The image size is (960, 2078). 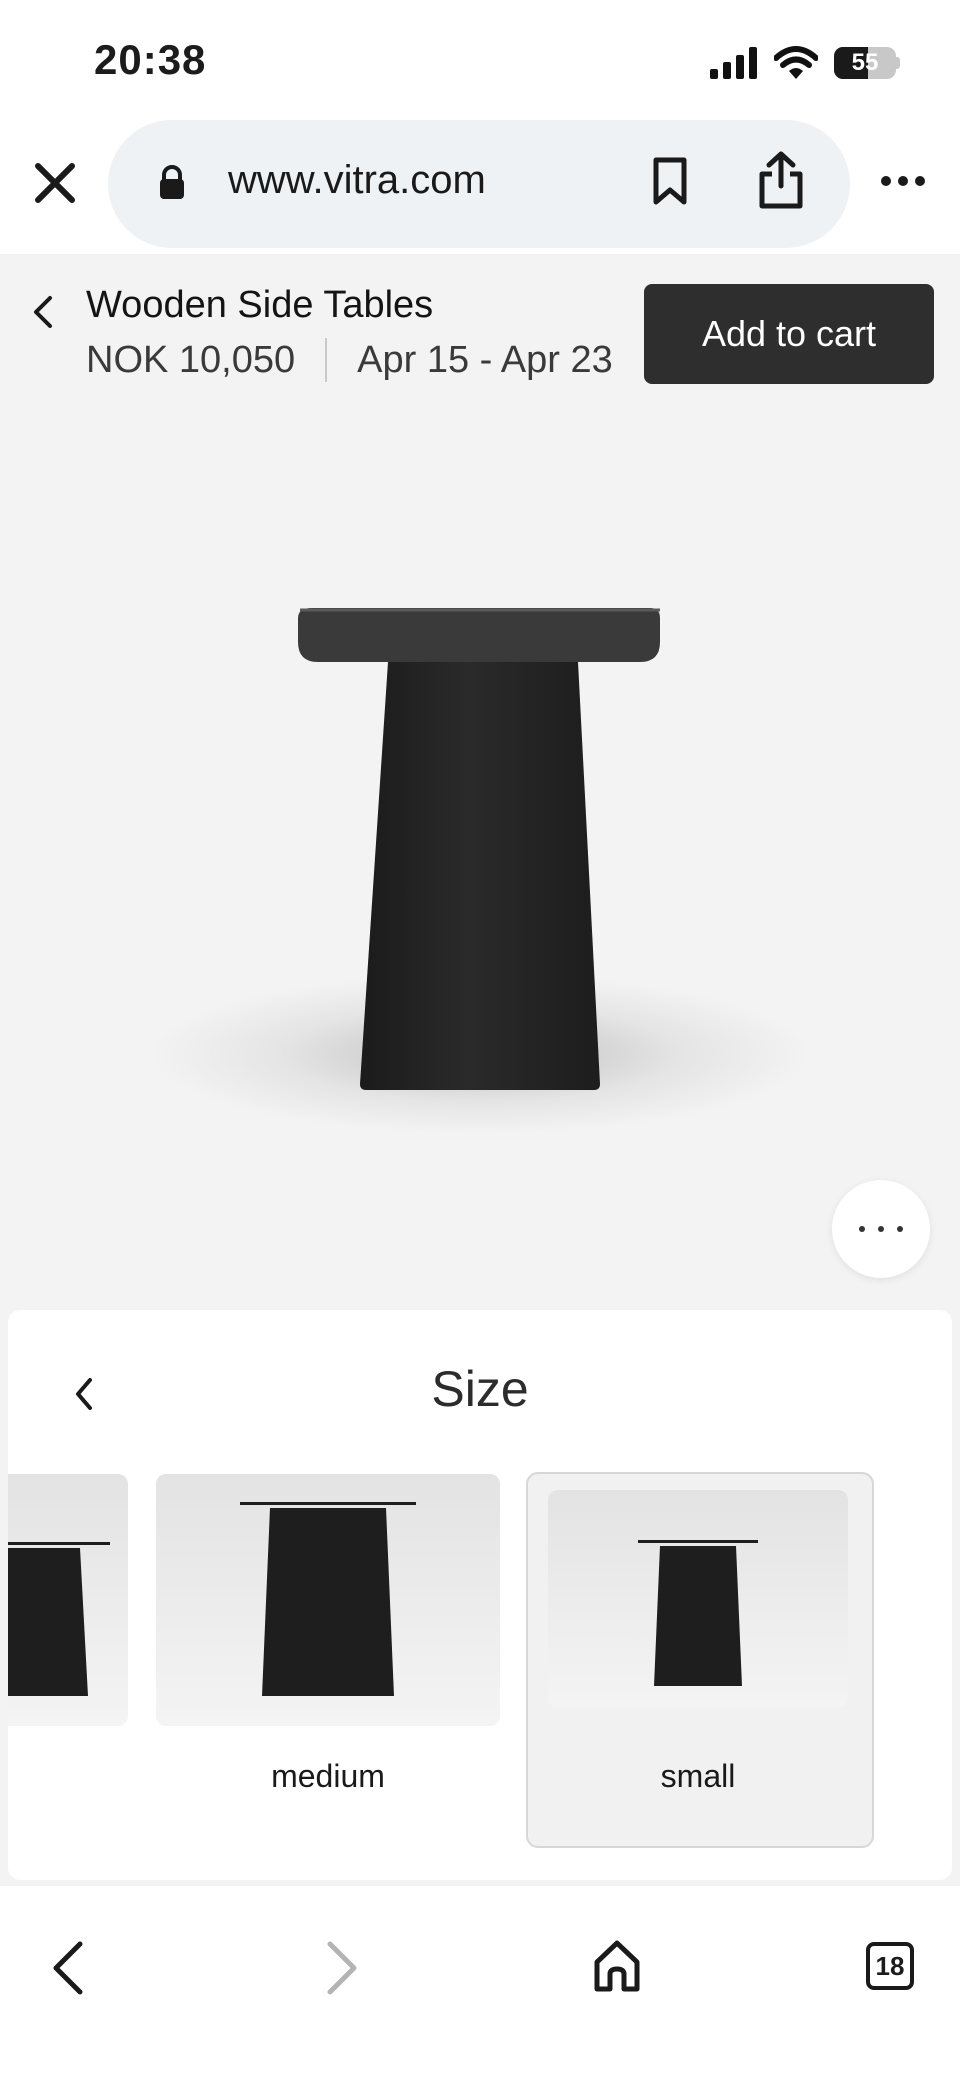 What do you see at coordinates (150, 59) in the screenshot?
I see `status-time: 20:38` at bounding box center [150, 59].